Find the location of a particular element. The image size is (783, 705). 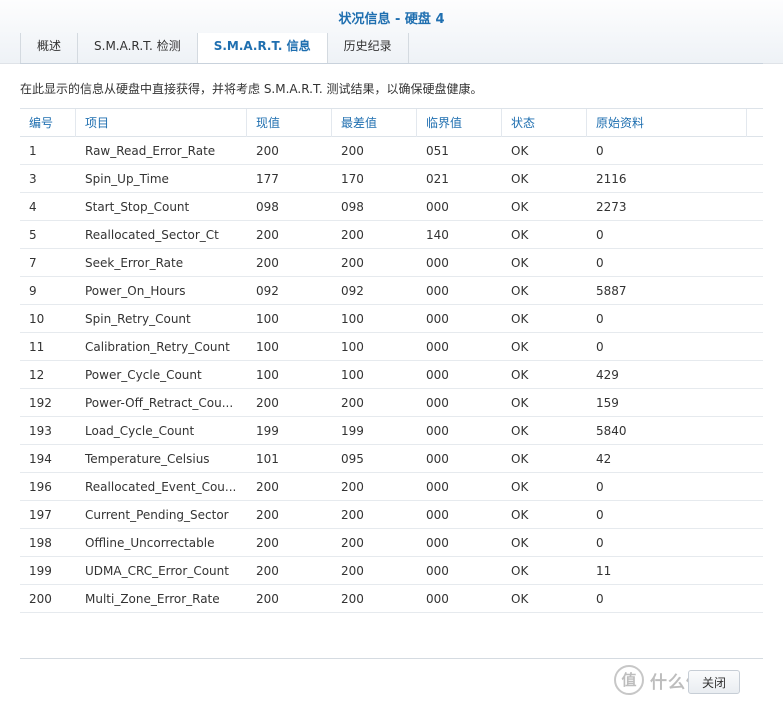

table-row: 199 UDMA_CRC_Error_Count 200 200 000 OK 11 is located at coordinates (391, 571).